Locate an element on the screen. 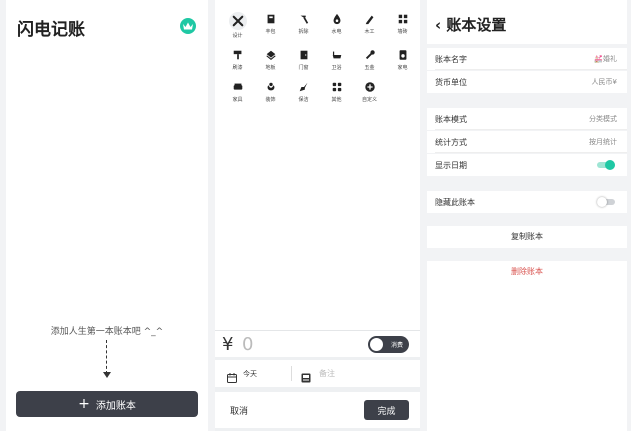  settings-row-currency: 货币单位 人民币¥ is located at coordinates (527, 82).